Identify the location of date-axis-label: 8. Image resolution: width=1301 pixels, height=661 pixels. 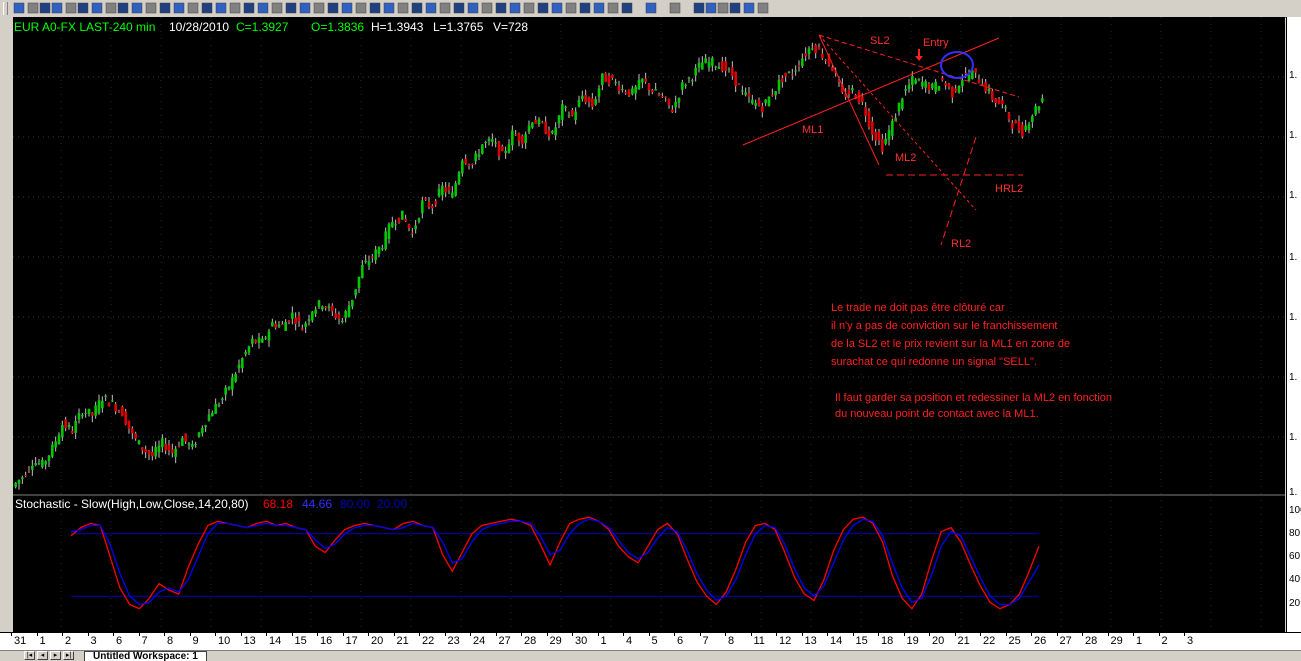
(731, 641).